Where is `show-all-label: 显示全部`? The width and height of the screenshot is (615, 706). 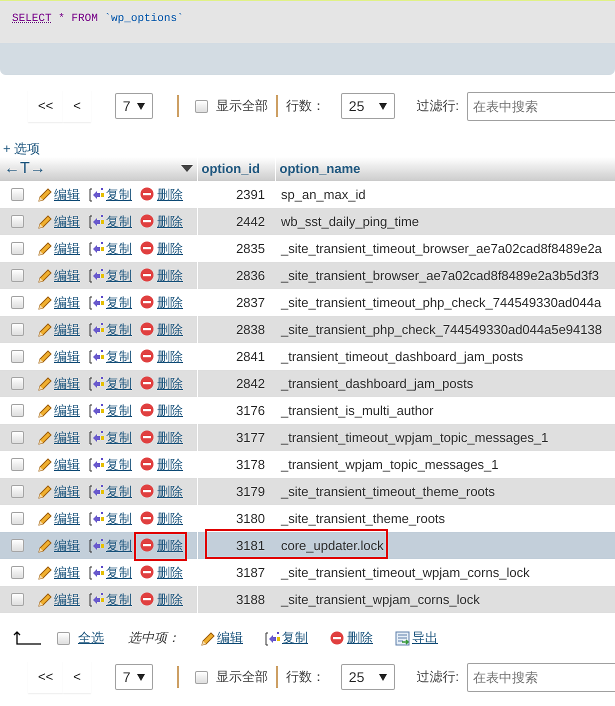
show-all-label: 显示全部 is located at coordinates (242, 106).